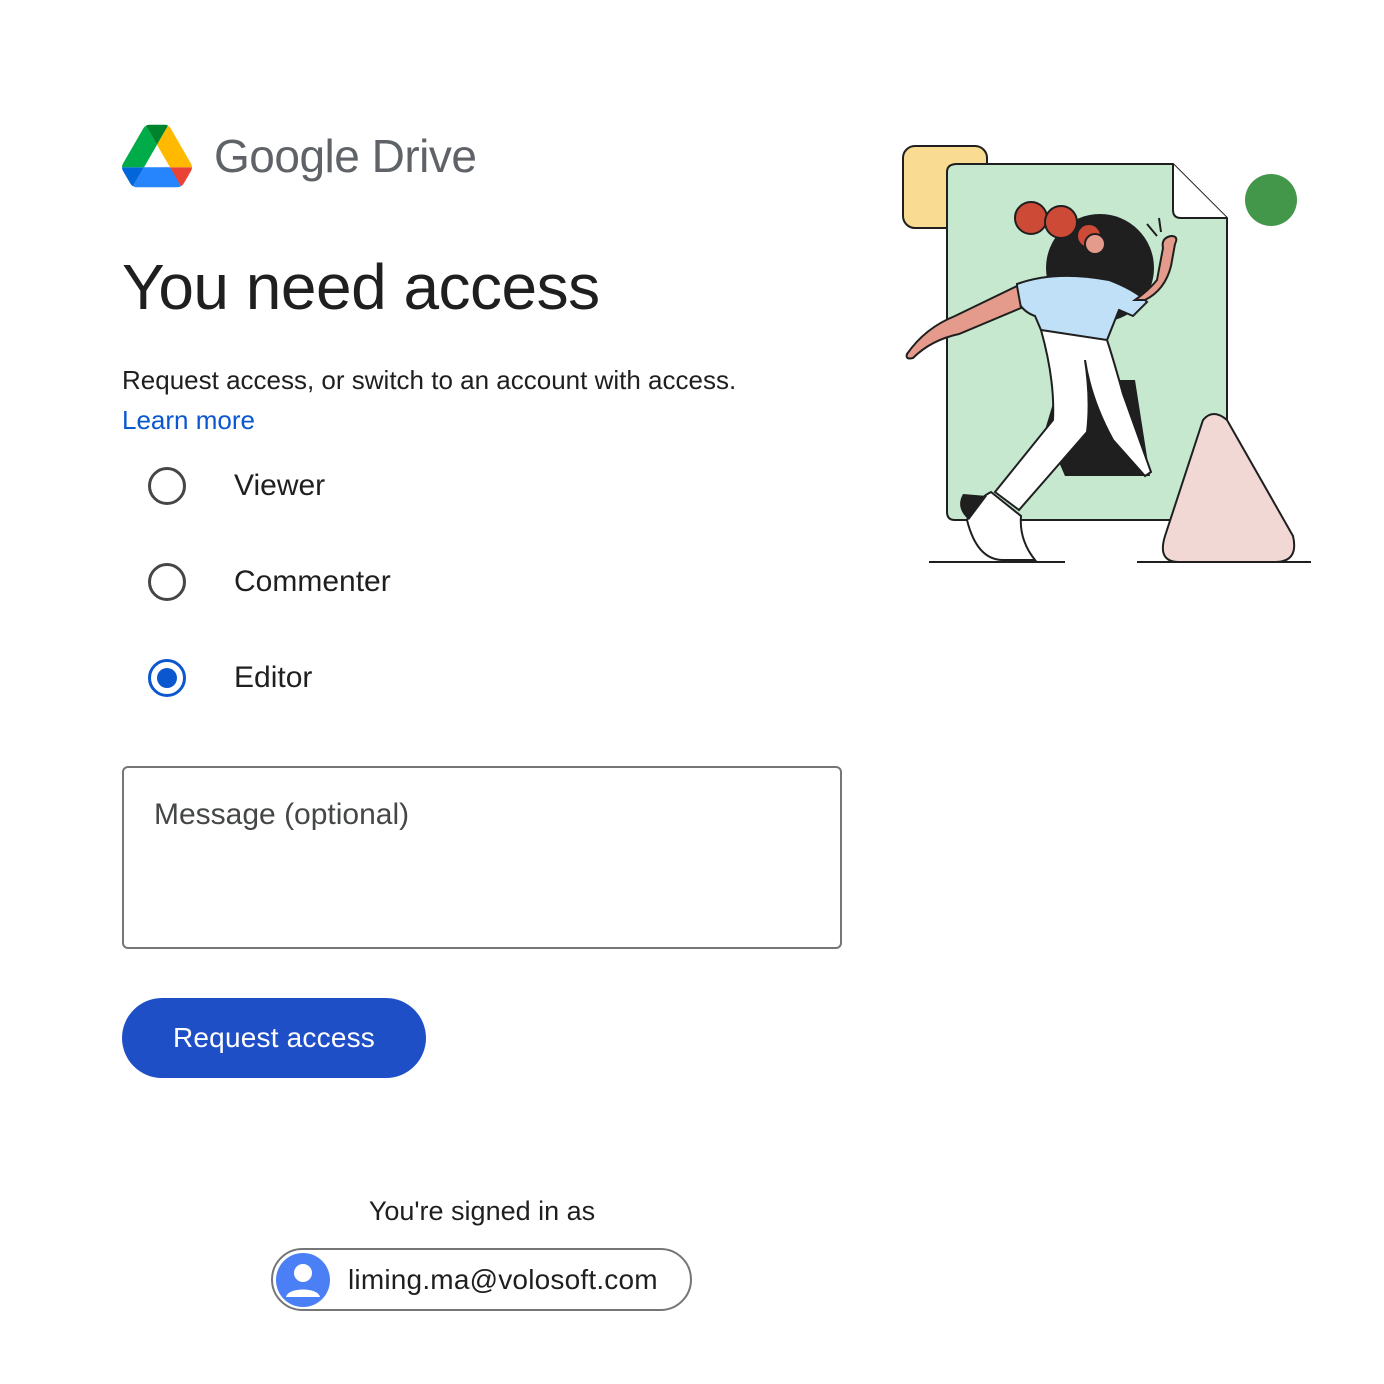 The image size is (1384, 1384). I want to click on radio-selected-dot, so click(167, 678).